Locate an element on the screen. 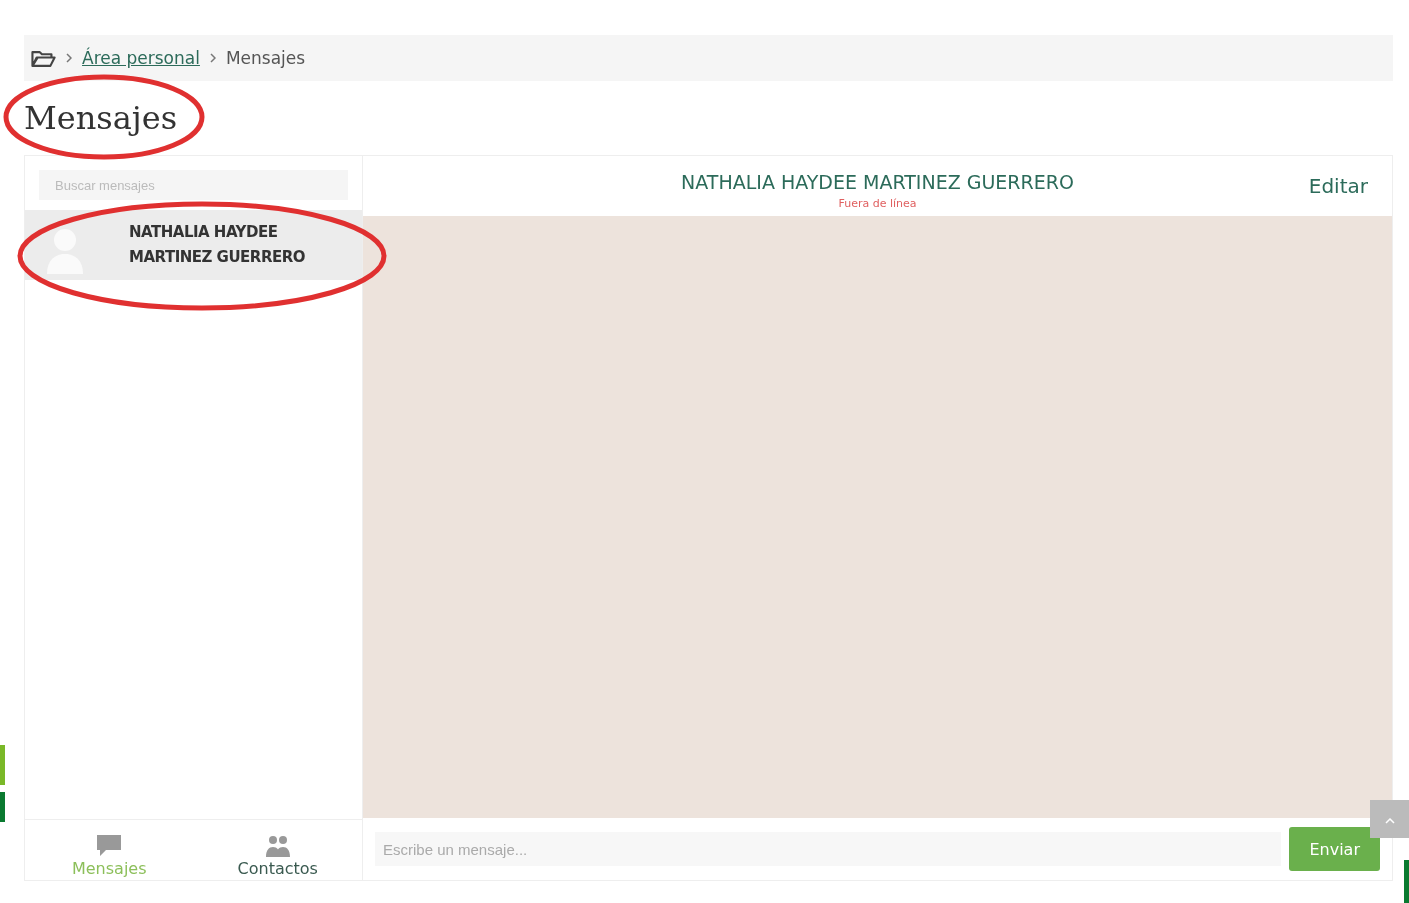  caret-icon is located at coordinates (1389, 820).